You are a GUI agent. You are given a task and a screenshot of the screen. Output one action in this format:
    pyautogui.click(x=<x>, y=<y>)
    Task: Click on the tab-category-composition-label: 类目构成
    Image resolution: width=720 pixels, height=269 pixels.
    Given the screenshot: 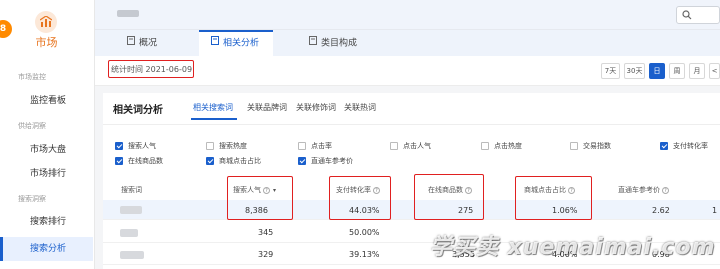 What is the action you would take?
    pyautogui.click(x=339, y=43)
    